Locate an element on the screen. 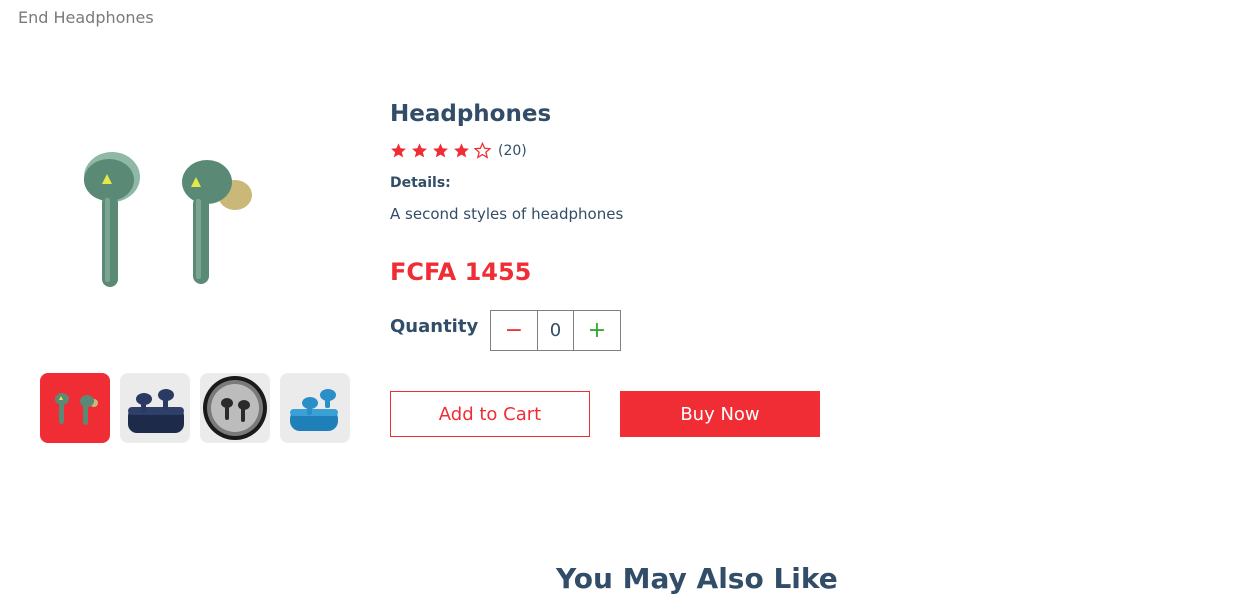  product-title: Headphones is located at coordinates (471, 114).